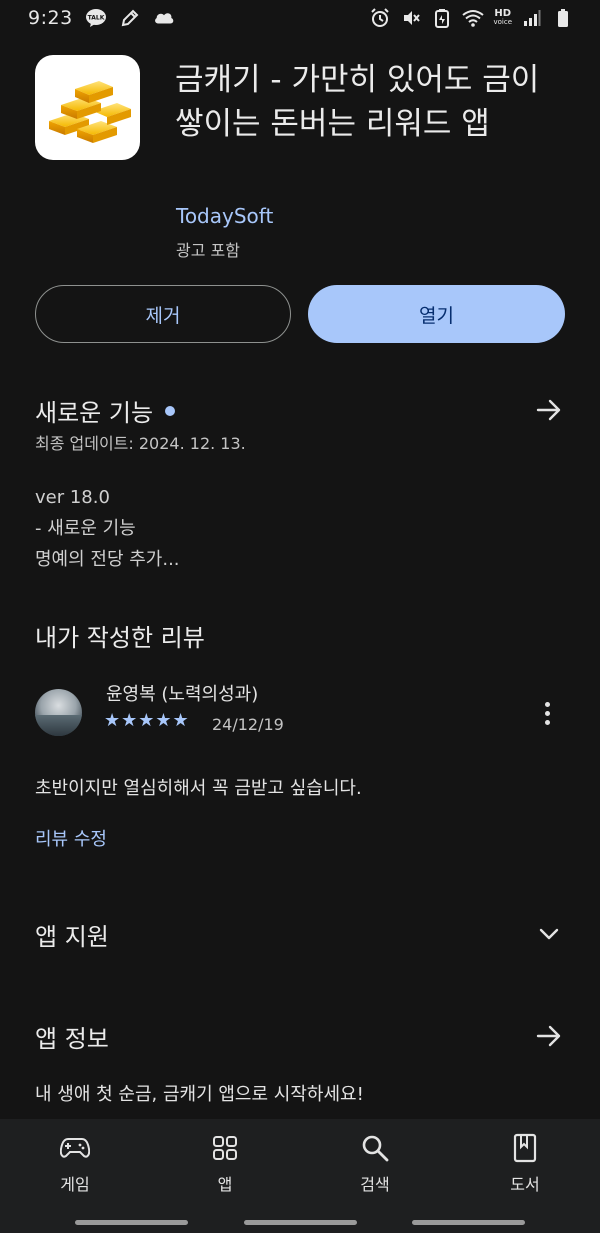 The height and width of the screenshot is (1233, 600). What do you see at coordinates (72, 936) in the screenshot?
I see `app-support-title: 앱 지원` at bounding box center [72, 936].